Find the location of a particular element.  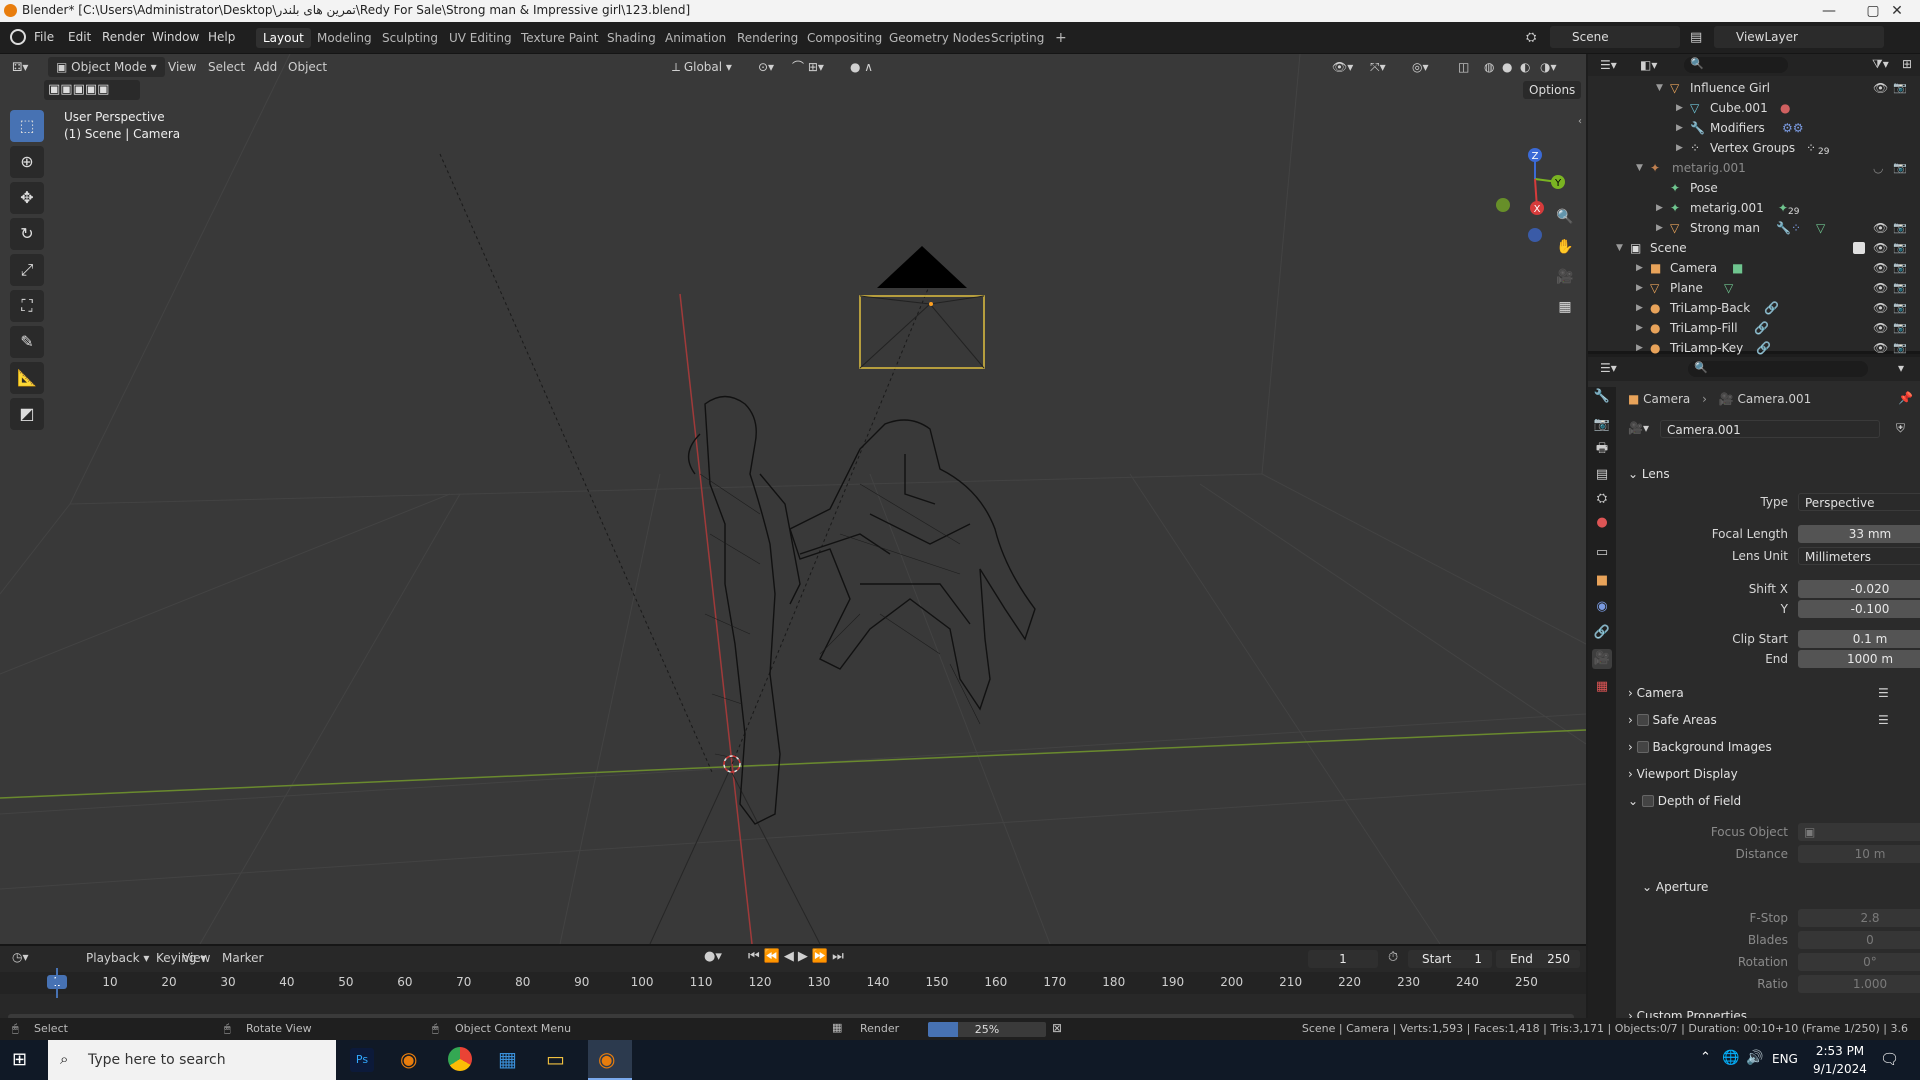

add-workspace-button: + is located at coordinates (1061, 38).